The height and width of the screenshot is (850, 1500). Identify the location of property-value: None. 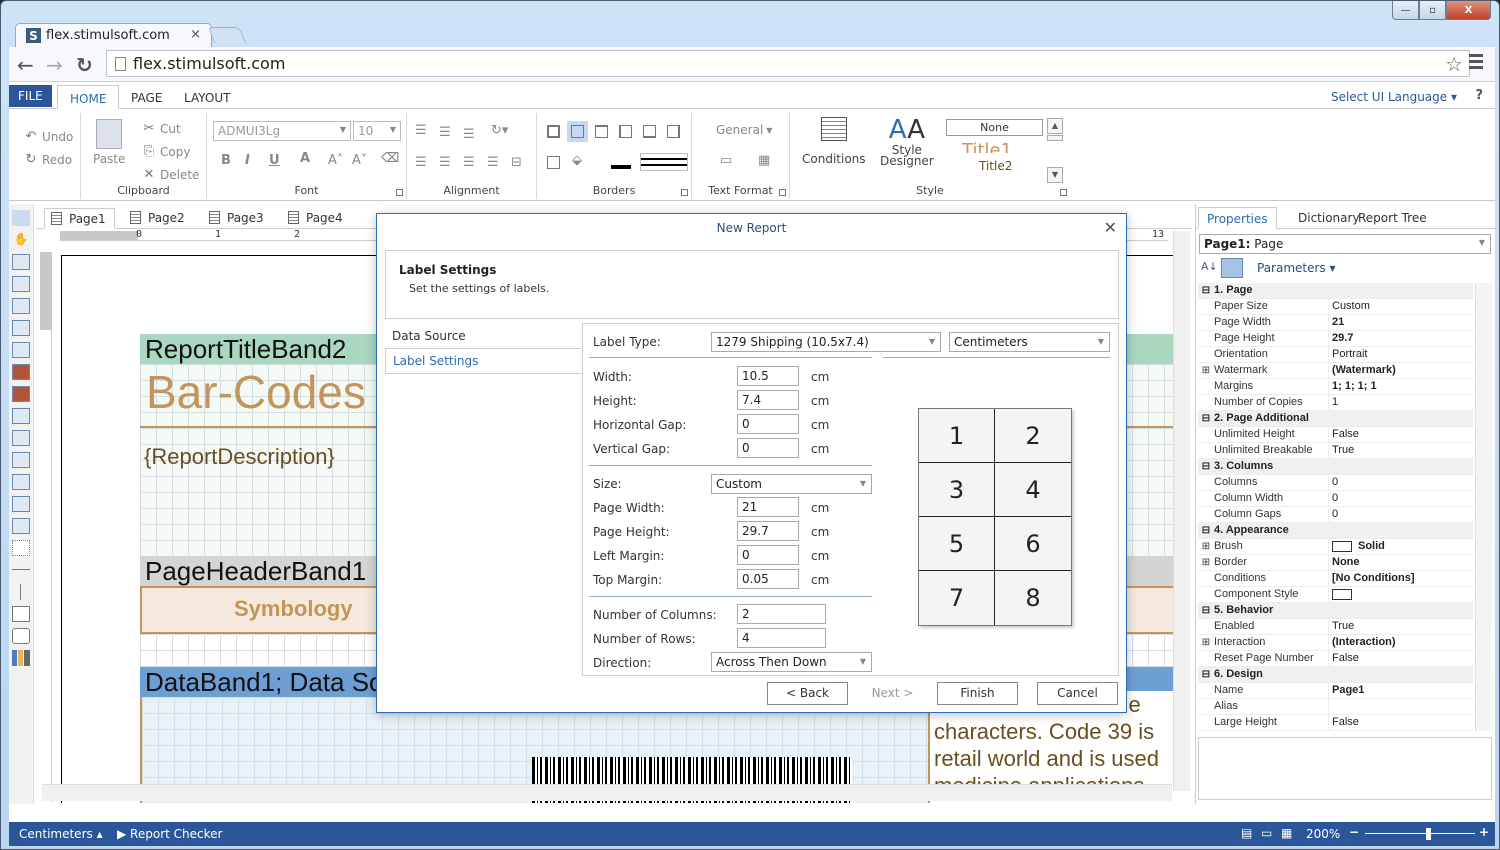
(1400, 562).